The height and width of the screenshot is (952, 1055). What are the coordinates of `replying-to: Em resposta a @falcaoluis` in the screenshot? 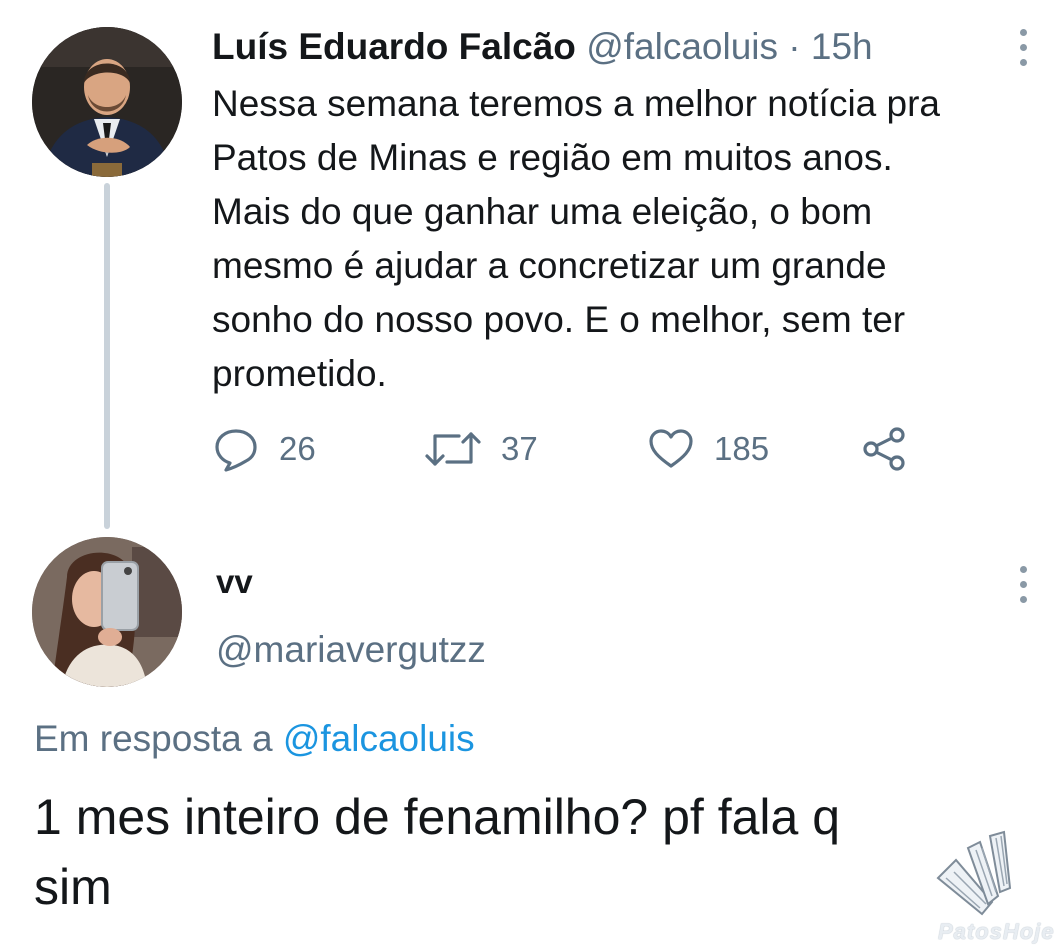 It's located at (254, 739).